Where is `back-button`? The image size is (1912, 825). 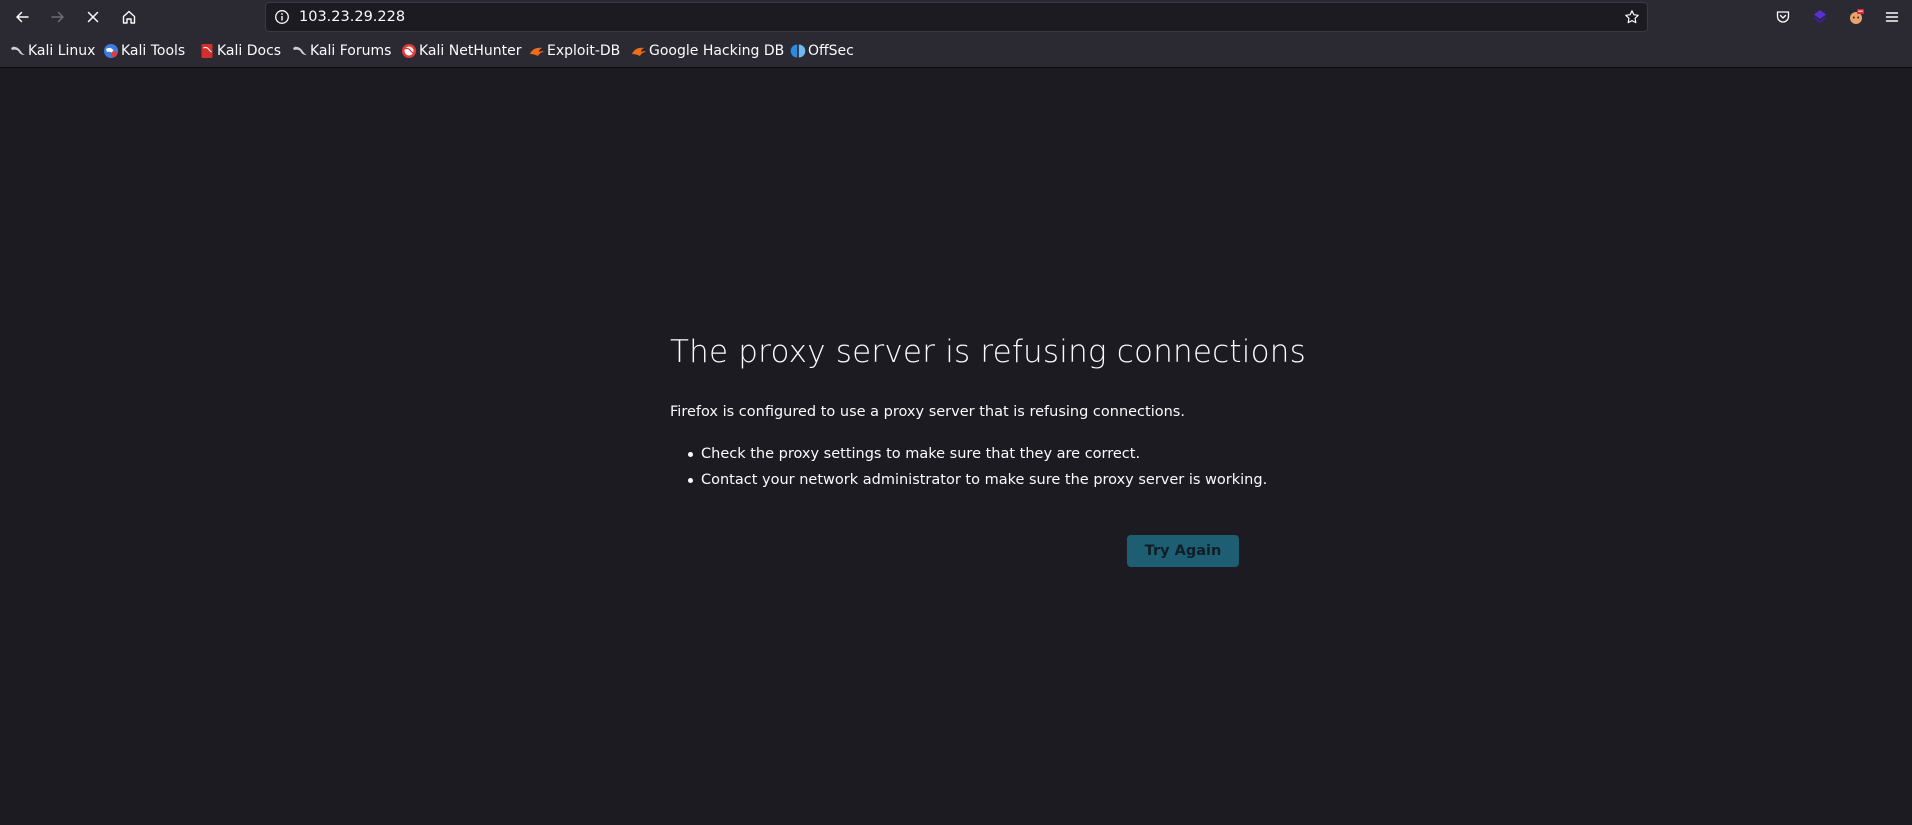 back-button is located at coordinates (22, 17).